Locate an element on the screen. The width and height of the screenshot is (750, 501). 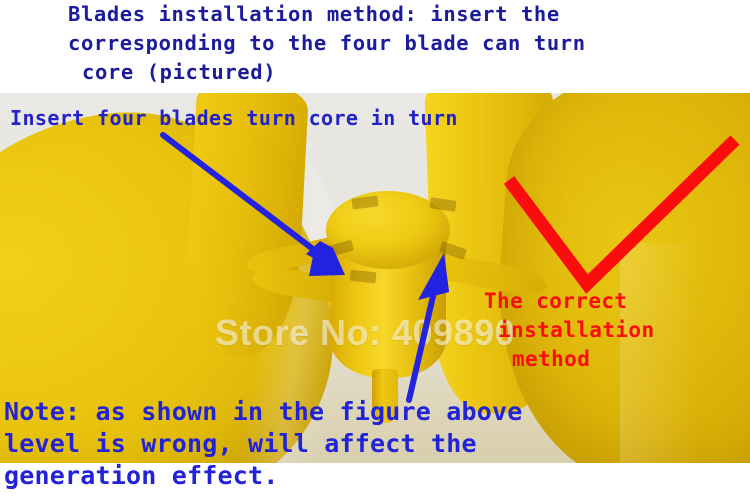
correct-method-label: The correct installation method is located at coordinates (569, 330).